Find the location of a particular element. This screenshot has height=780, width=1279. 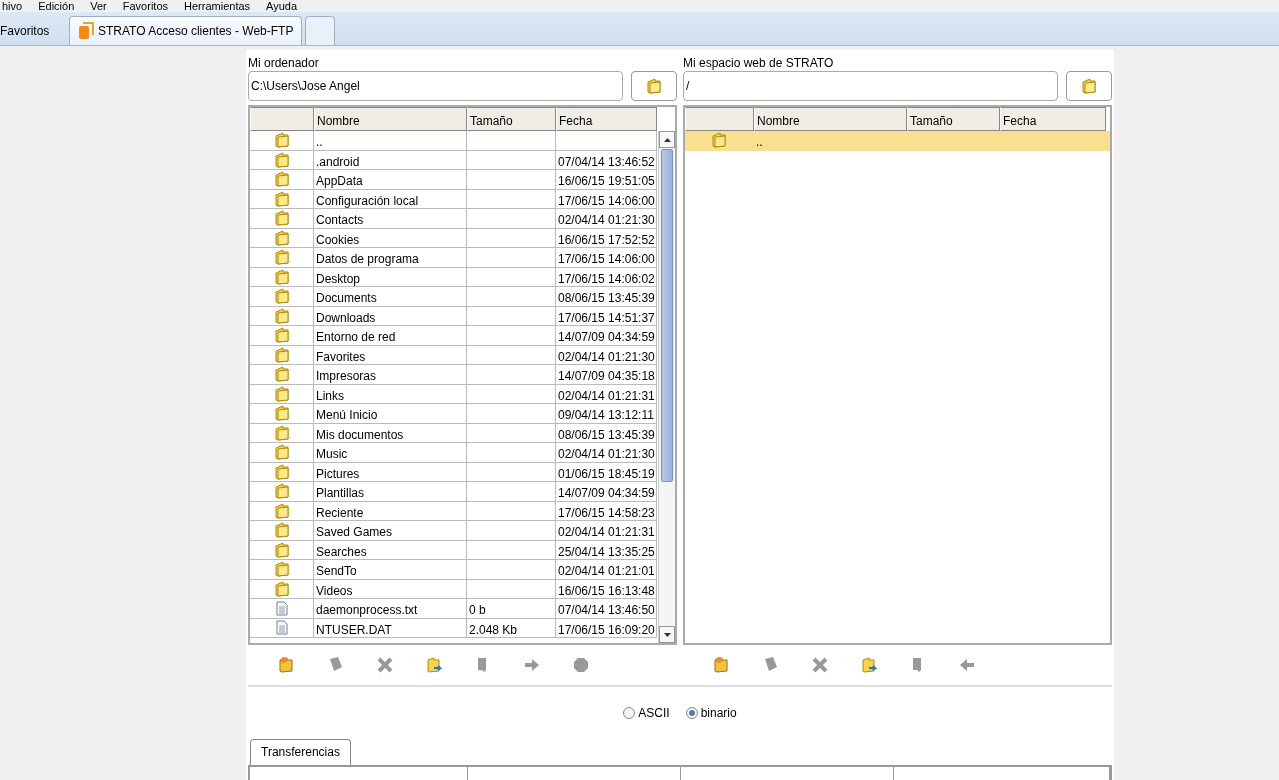

file-row: Documents 08/06/15 13:45:39 is located at coordinates (454, 297).